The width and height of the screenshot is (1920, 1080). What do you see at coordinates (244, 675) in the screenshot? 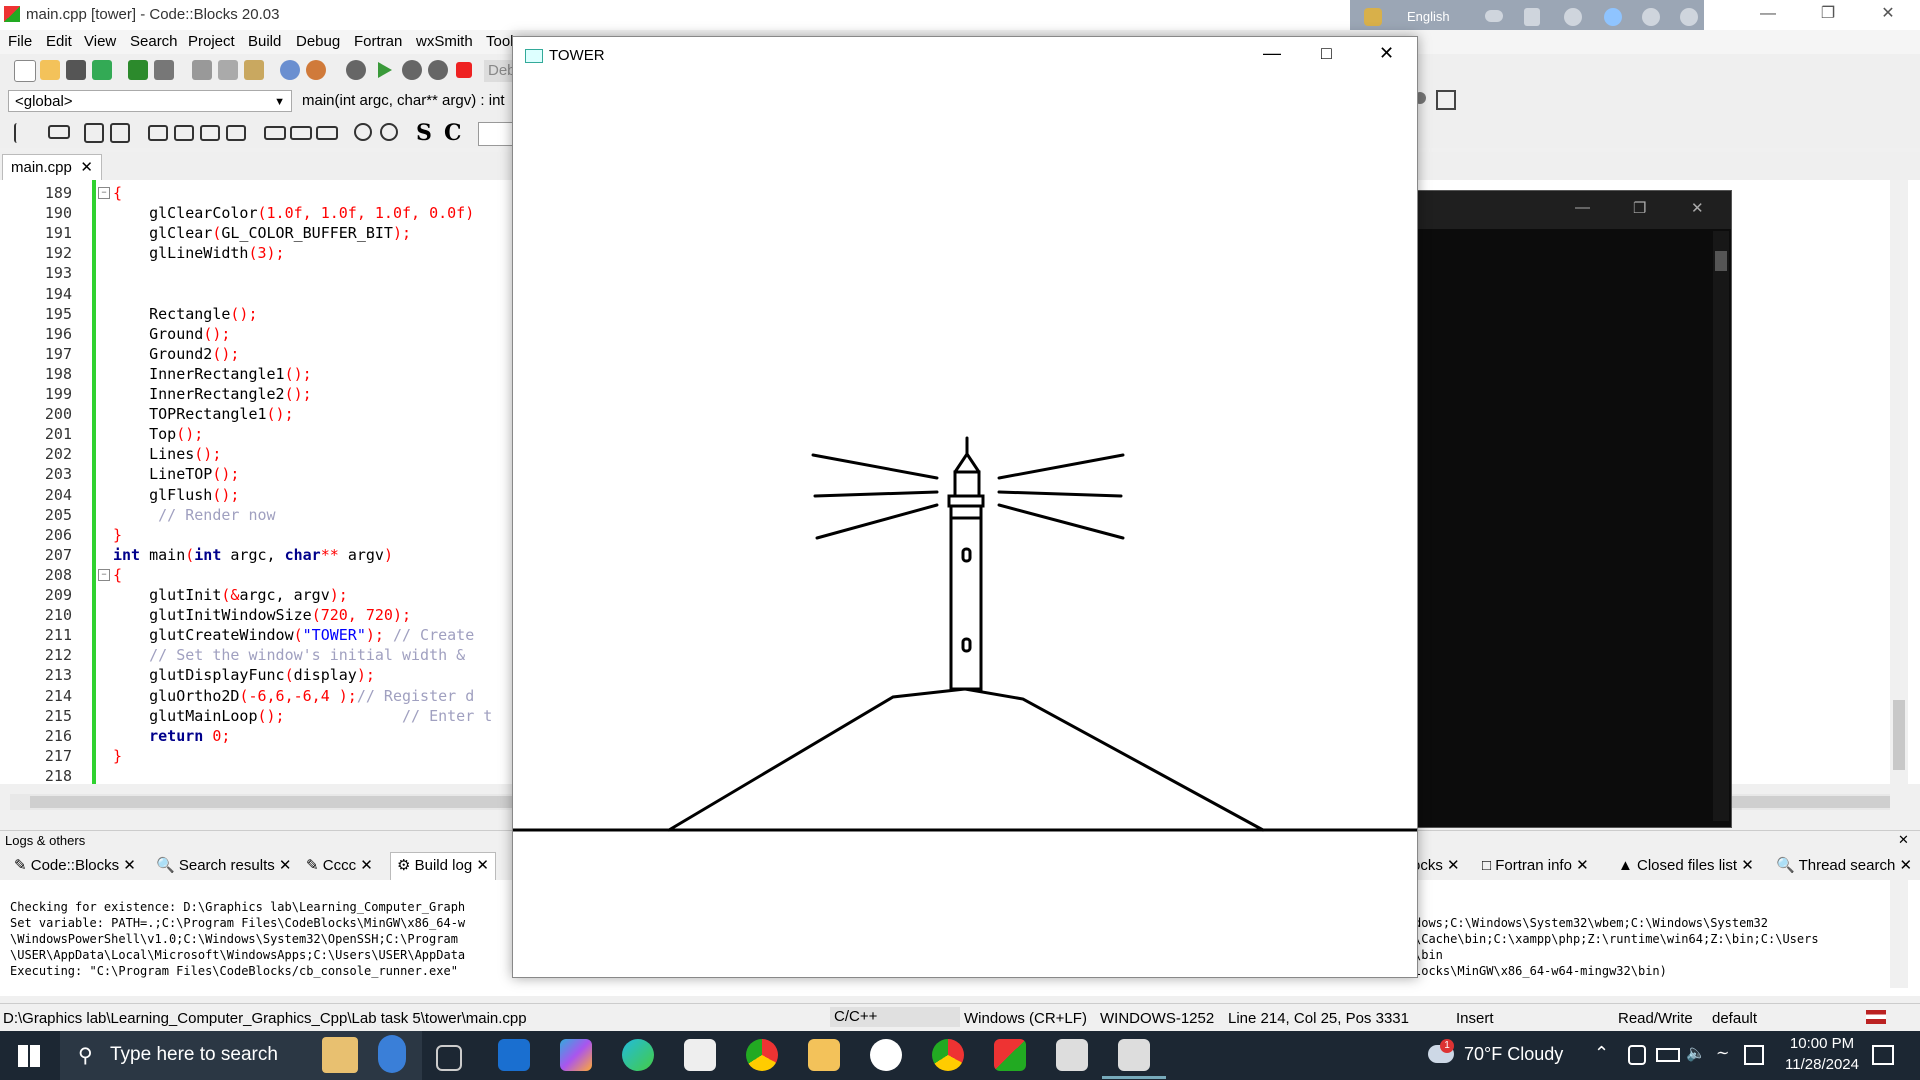
I see `code-line: glutDisplayFunc(display);` at bounding box center [244, 675].